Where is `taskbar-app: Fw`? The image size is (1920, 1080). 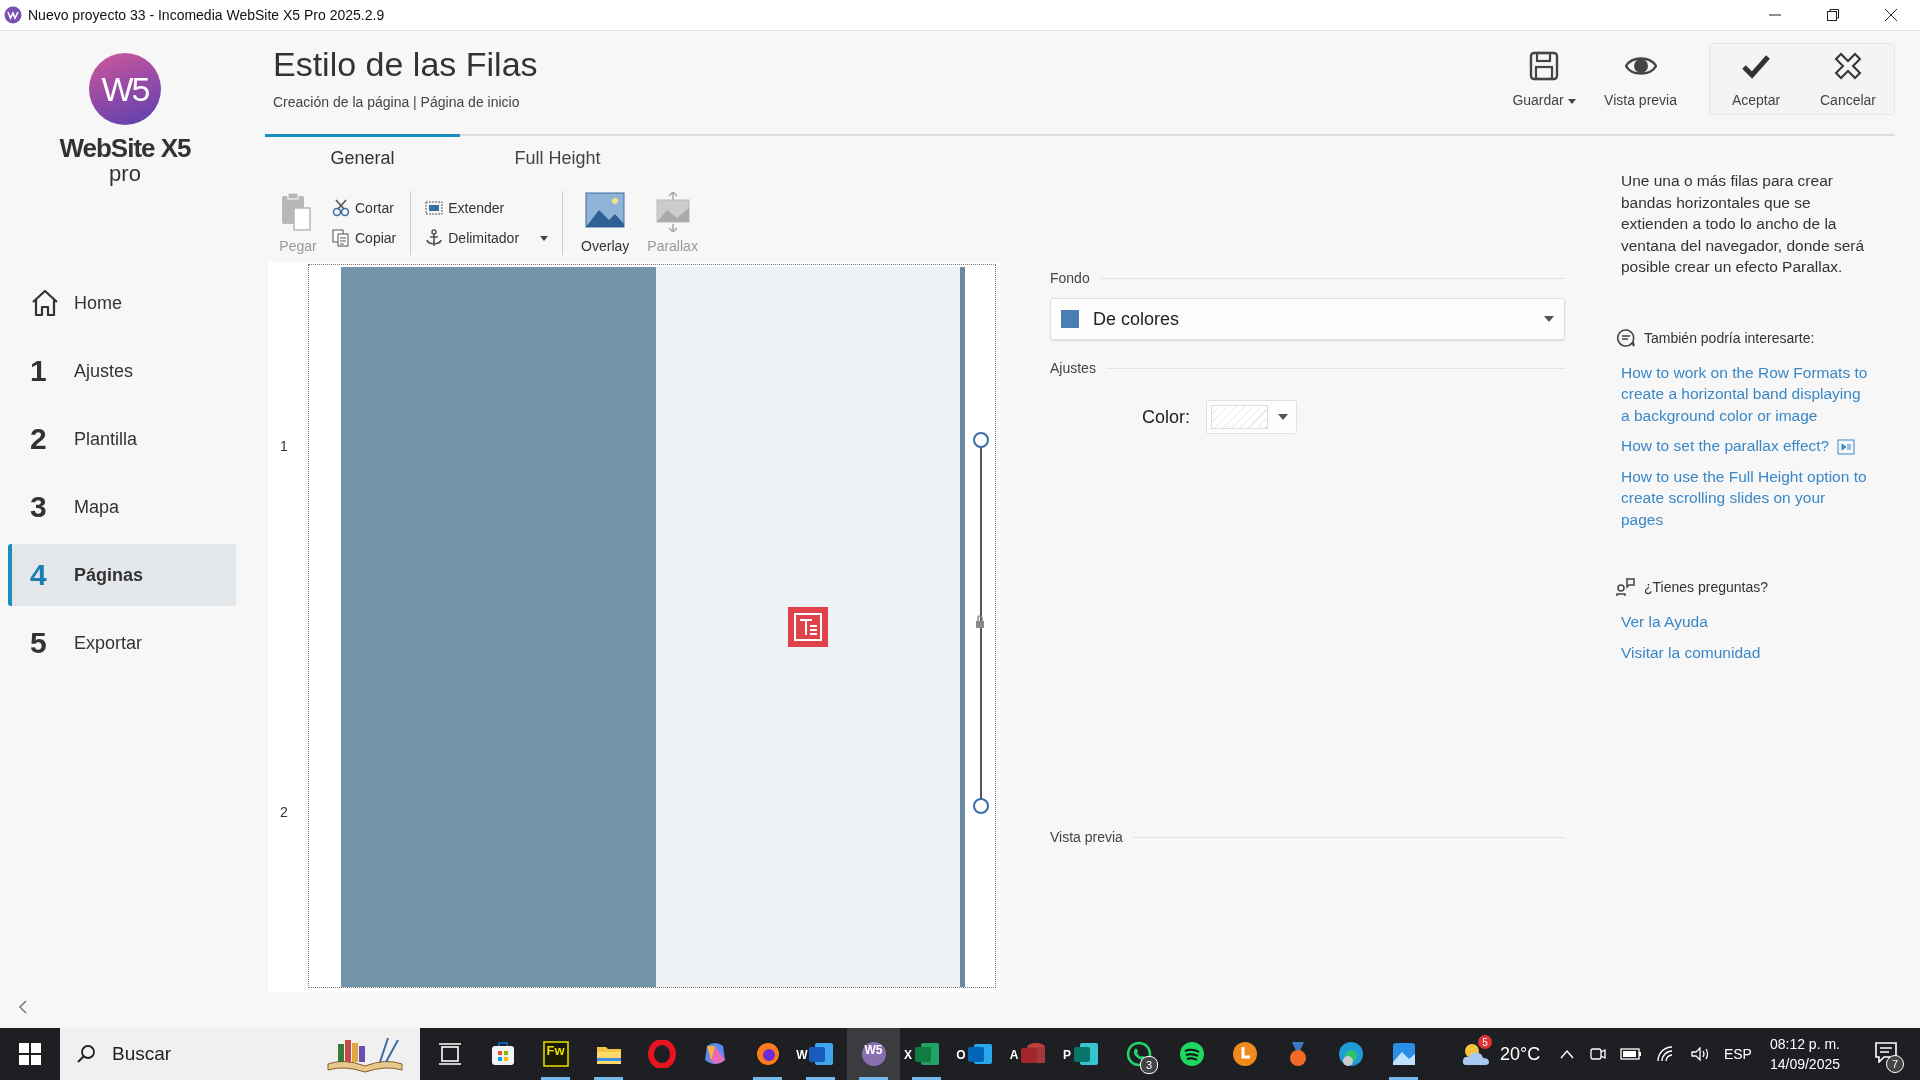
taskbar-app: Fw is located at coordinates (555, 1054).